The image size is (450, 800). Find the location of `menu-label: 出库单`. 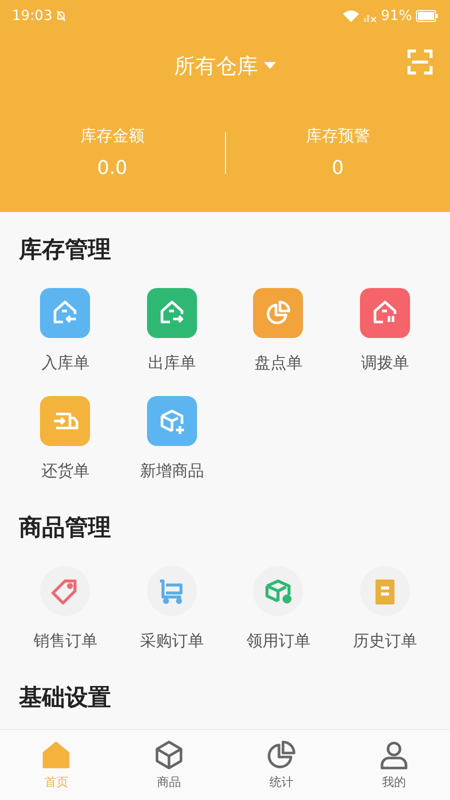

menu-label: 出库单 is located at coordinates (172, 363).